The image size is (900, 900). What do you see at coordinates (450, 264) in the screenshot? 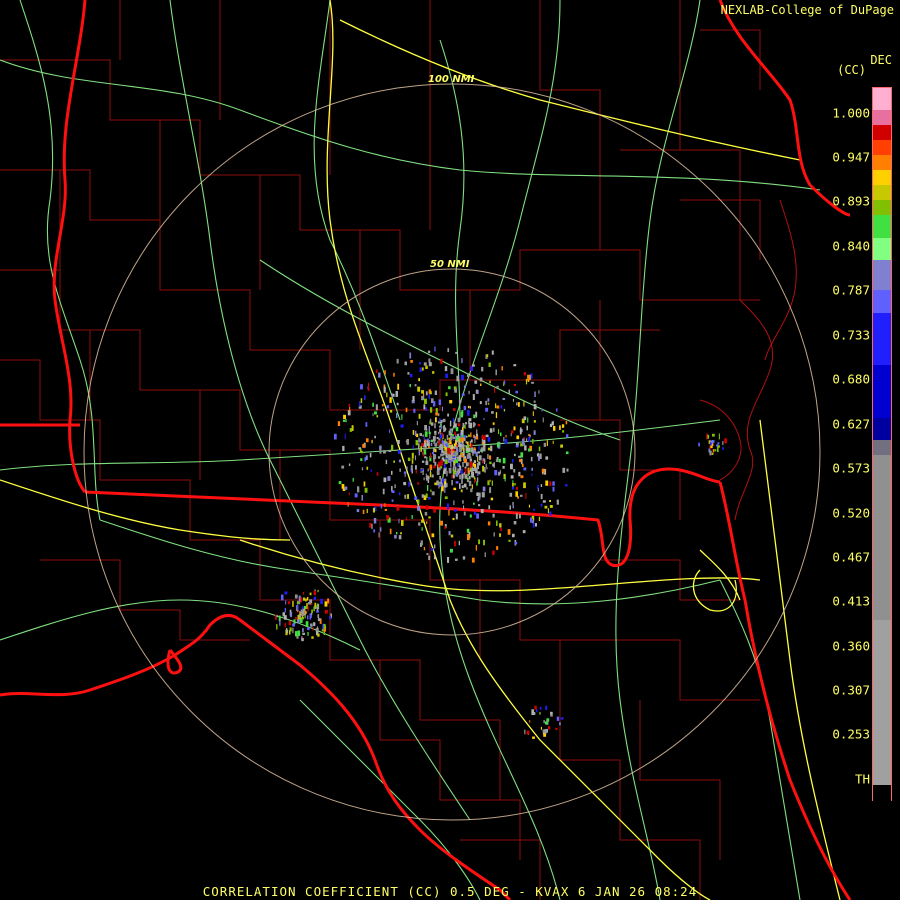
I see `range-ring-label-50: 50 NMI` at bounding box center [450, 264].